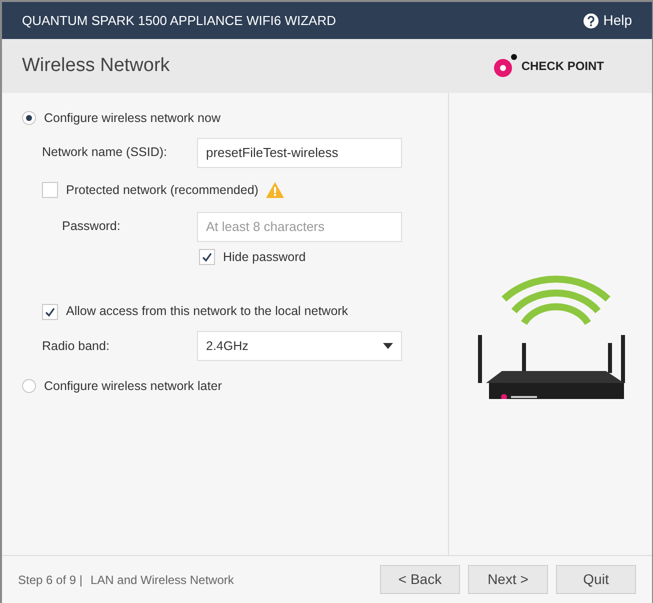 This screenshot has height=603, width=653. Describe the element at coordinates (105, 153) in the screenshot. I see `field-label: Network name (SSID):` at that location.